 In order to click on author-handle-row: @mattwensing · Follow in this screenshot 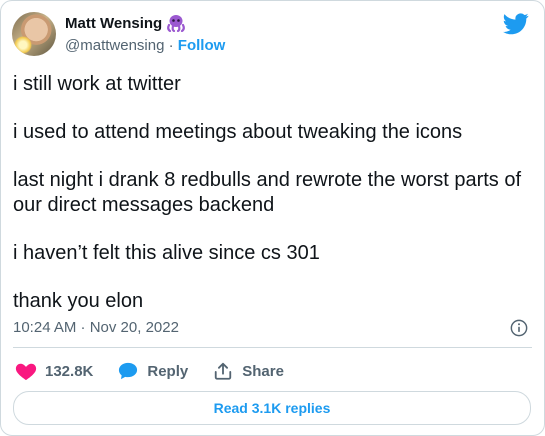, I will do `click(145, 45)`.